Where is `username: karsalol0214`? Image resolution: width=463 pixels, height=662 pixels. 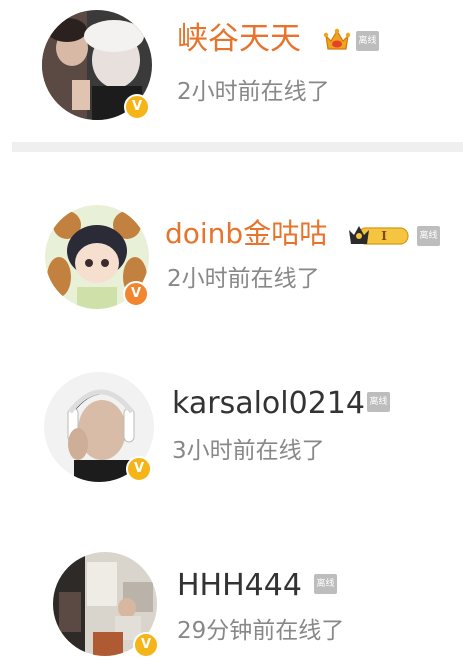 username: karsalol0214 is located at coordinates (268, 404).